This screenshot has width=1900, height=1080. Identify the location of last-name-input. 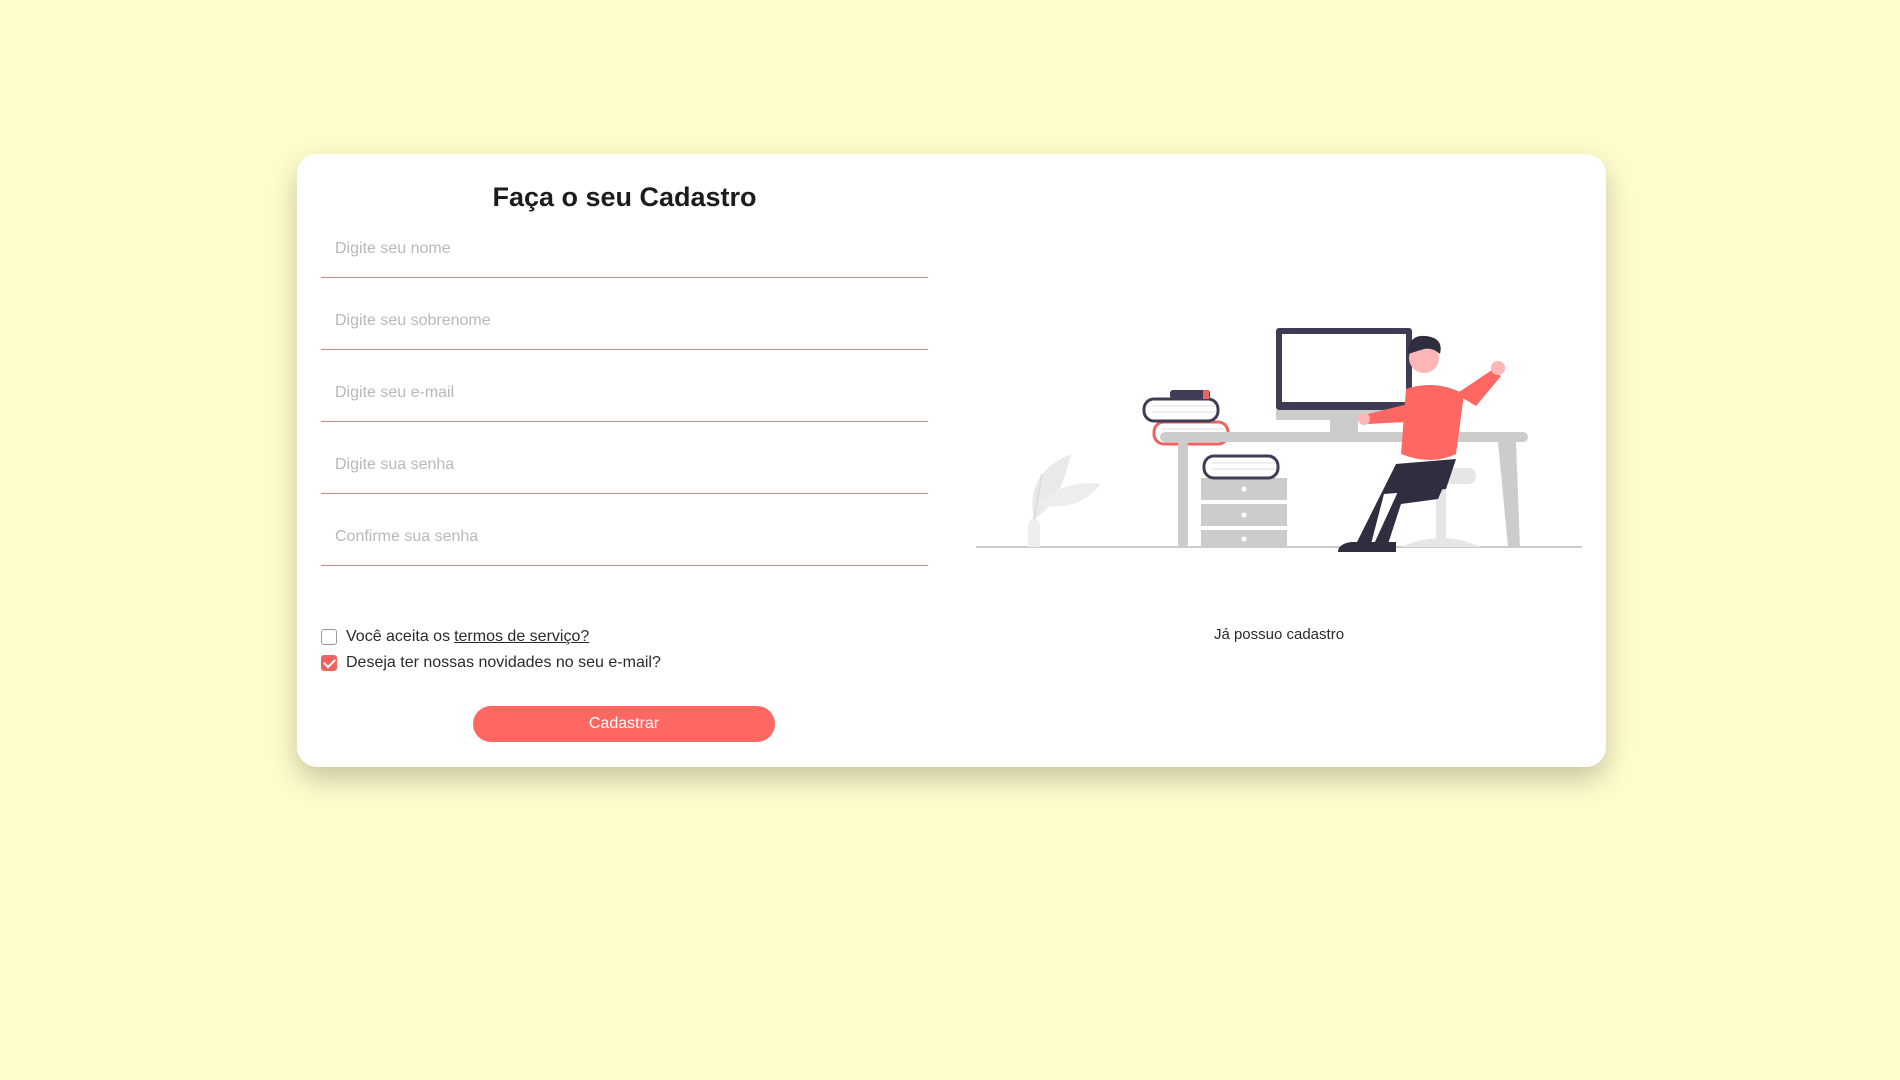
(624, 321).